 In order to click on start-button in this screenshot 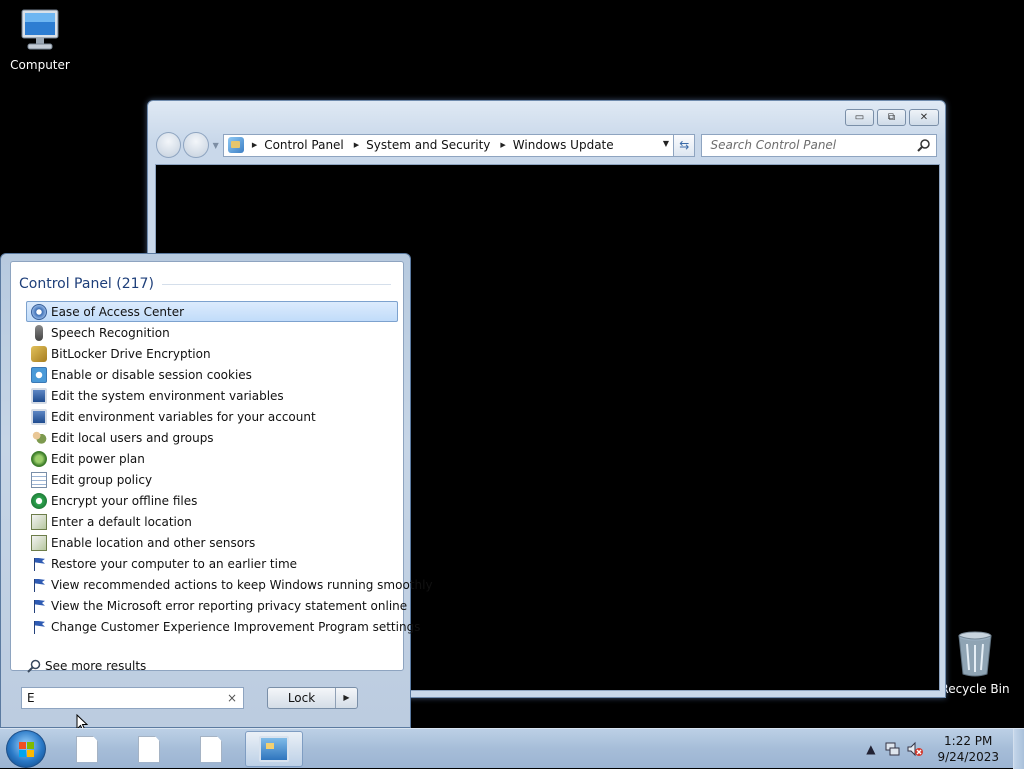, I will do `click(26, 749)`.